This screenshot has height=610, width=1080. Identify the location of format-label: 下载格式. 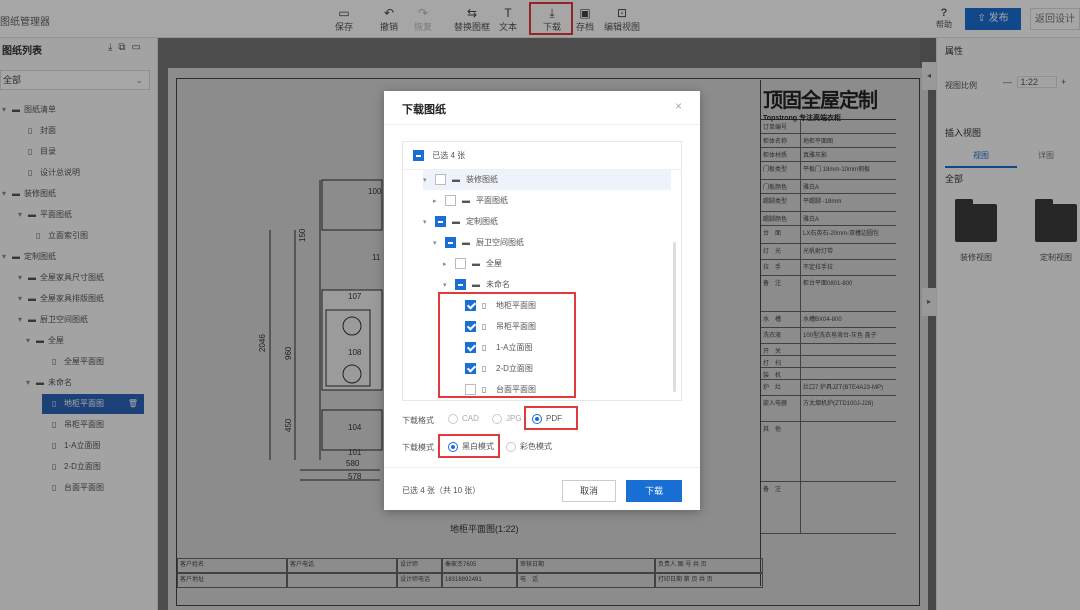
(418, 420).